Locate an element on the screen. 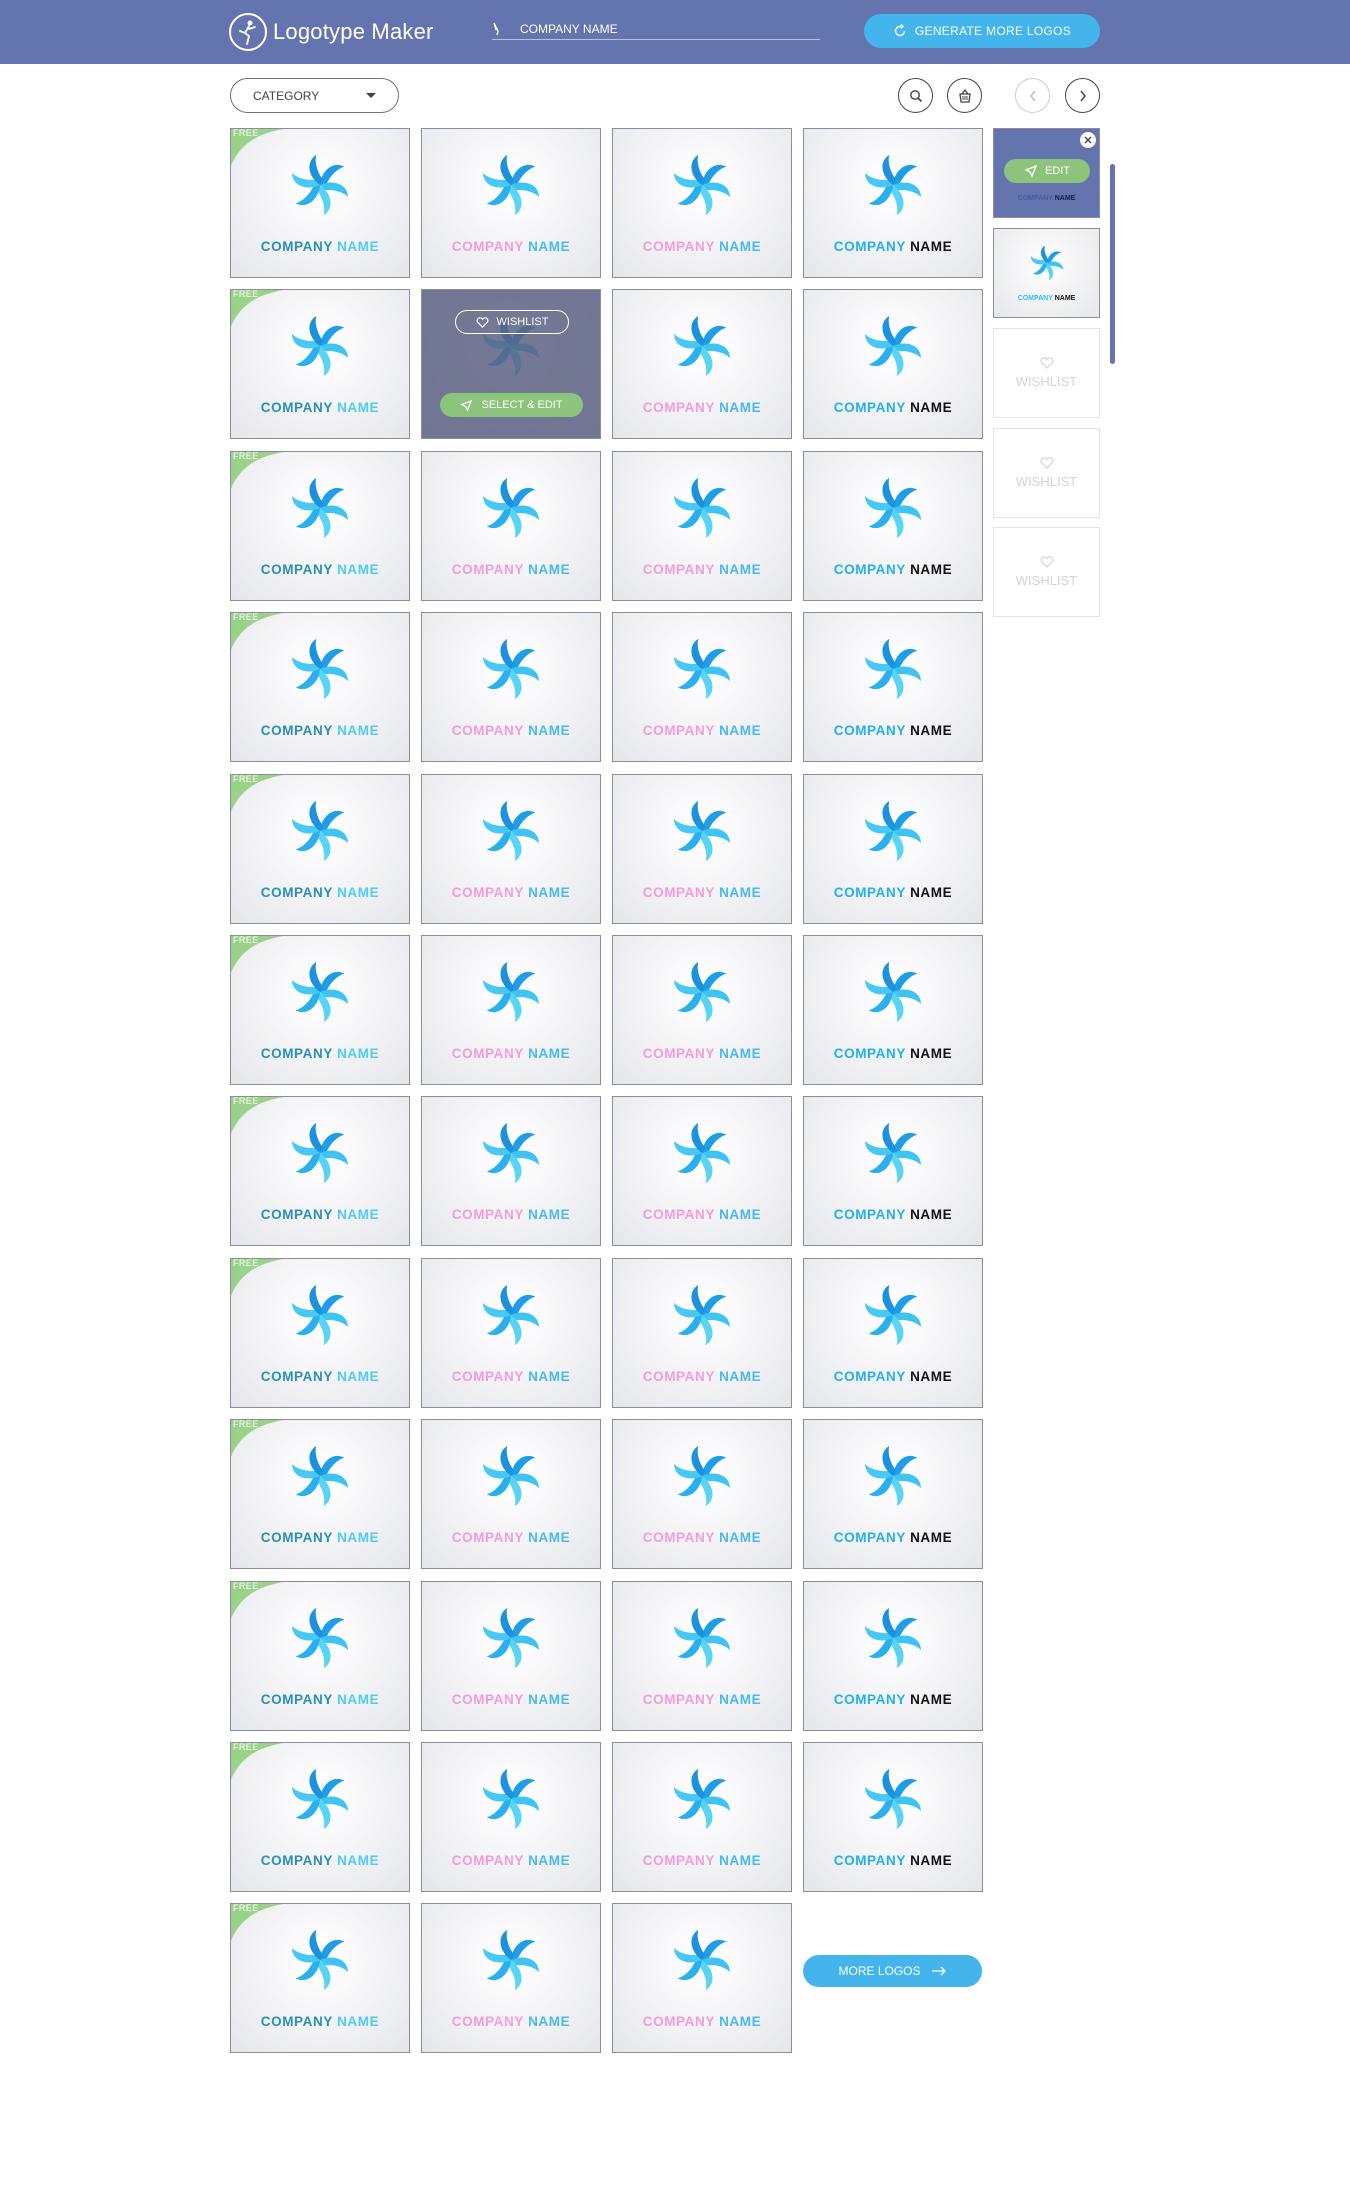 The height and width of the screenshot is (2200, 1350). wishlist-slot-selected: EDIT COMPANY NAME is located at coordinates (1046, 173).